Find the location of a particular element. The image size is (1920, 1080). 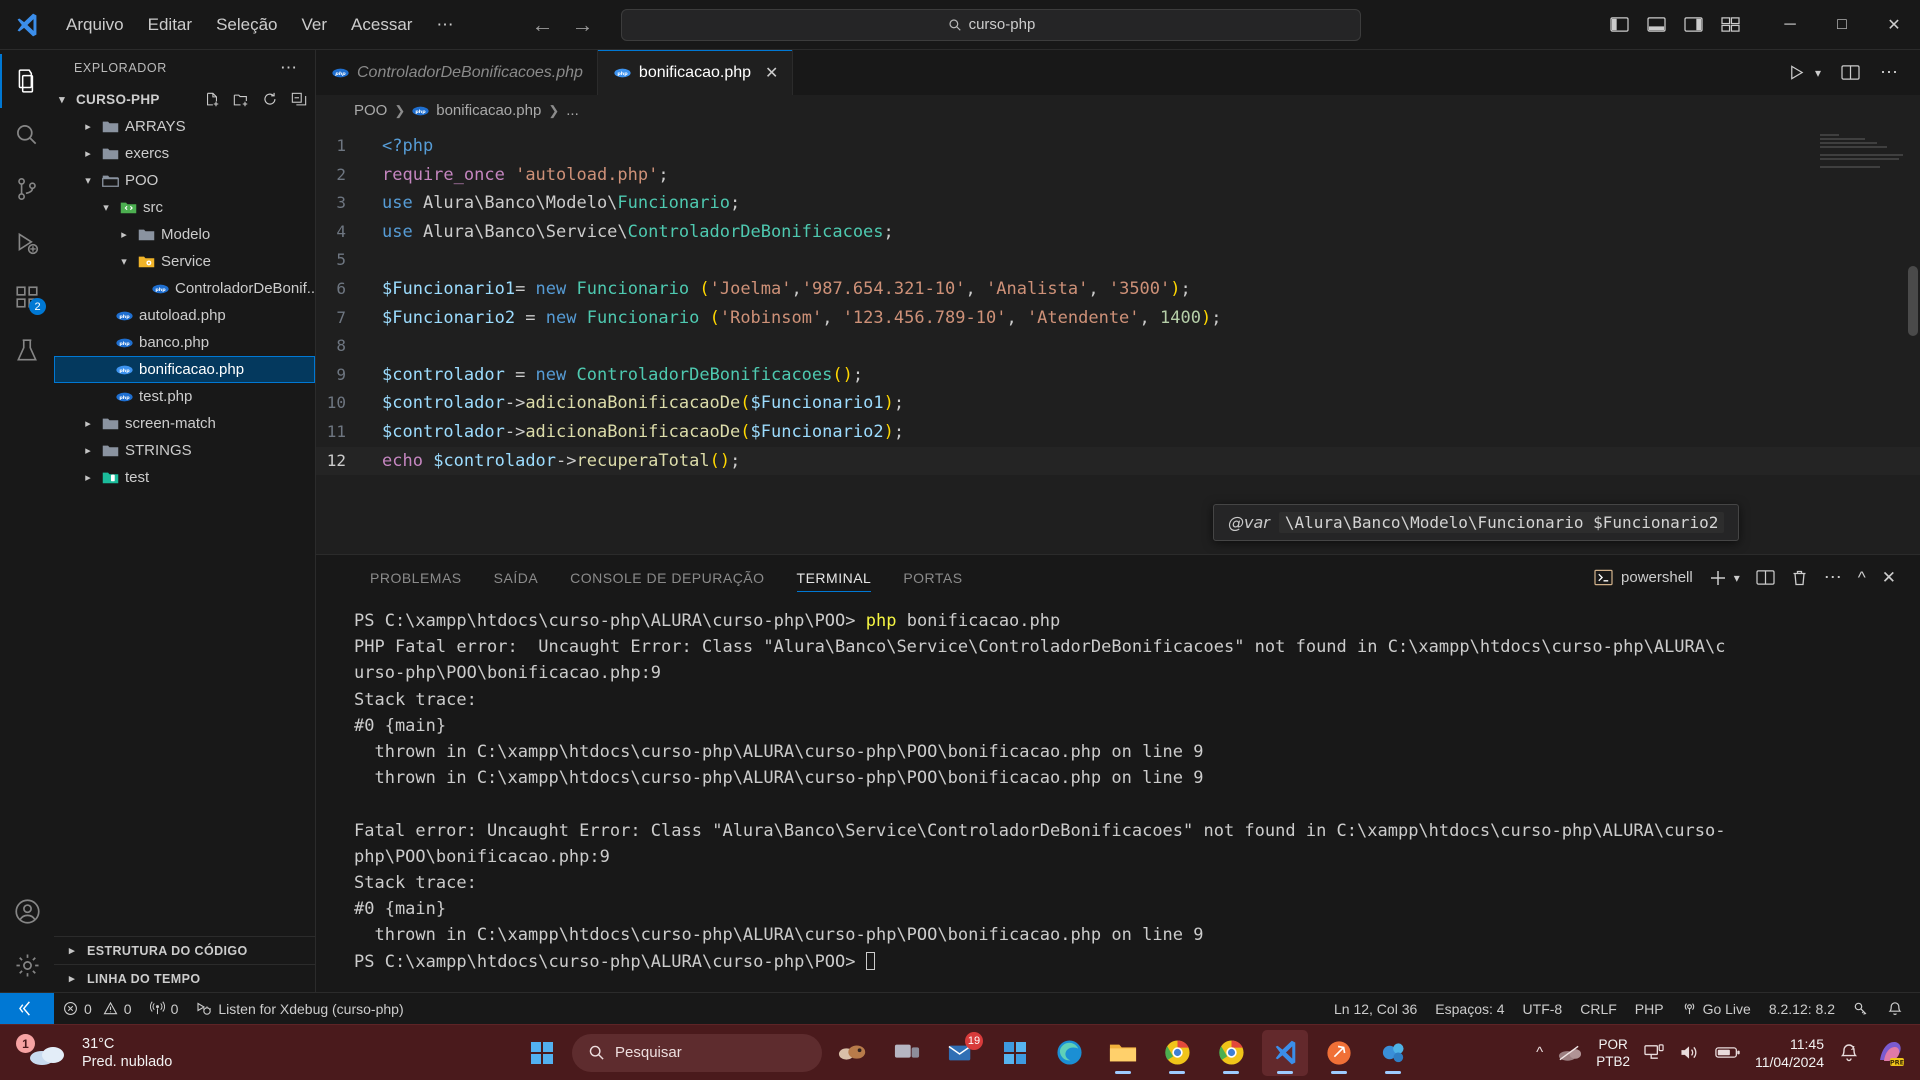

mail-icon: 19 is located at coordinates (961, 1053).